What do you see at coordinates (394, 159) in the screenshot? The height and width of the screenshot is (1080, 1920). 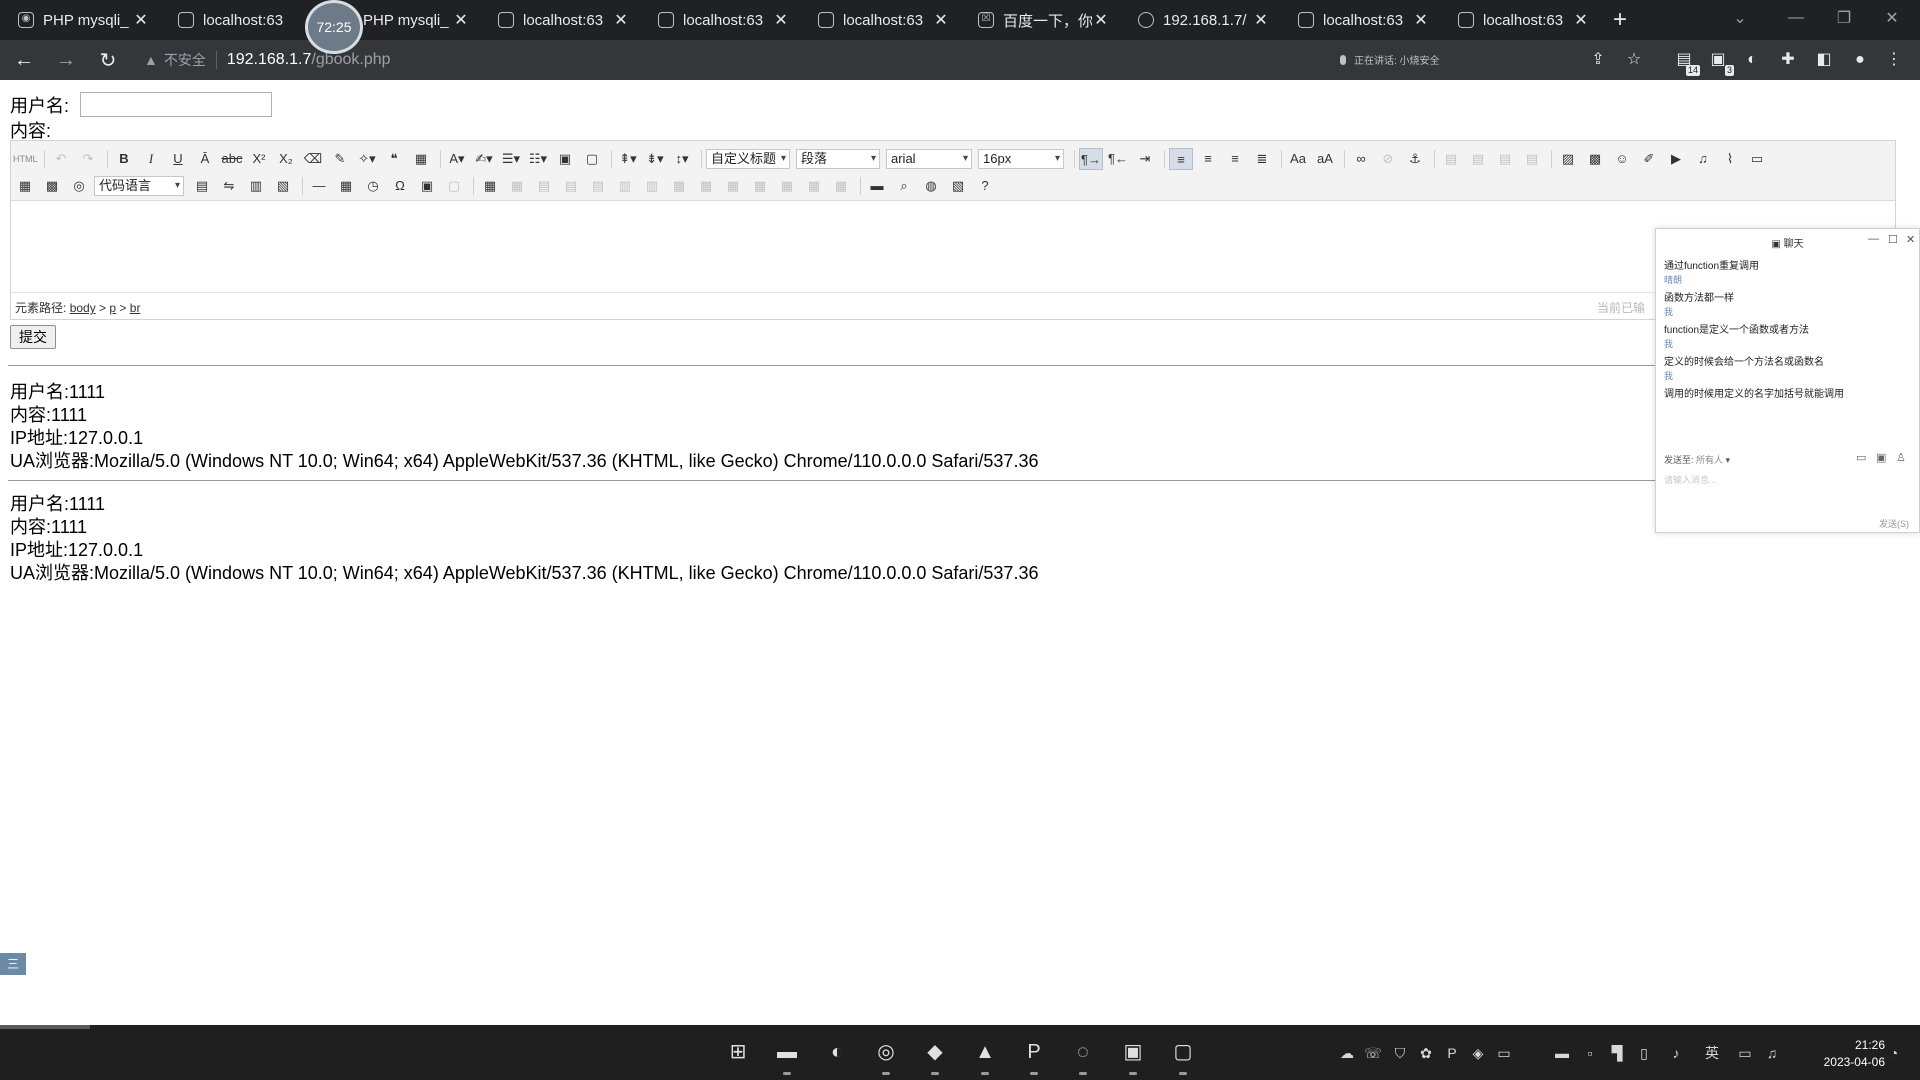 I see `blockquote-icon: ❝` at bounding box center [394, 159].